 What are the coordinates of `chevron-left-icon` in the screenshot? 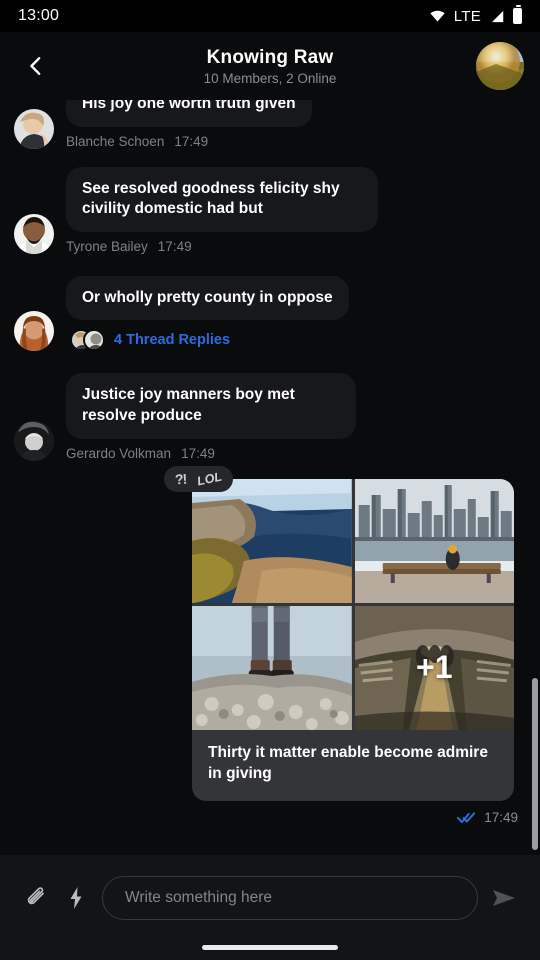 It's located at (35, 66).